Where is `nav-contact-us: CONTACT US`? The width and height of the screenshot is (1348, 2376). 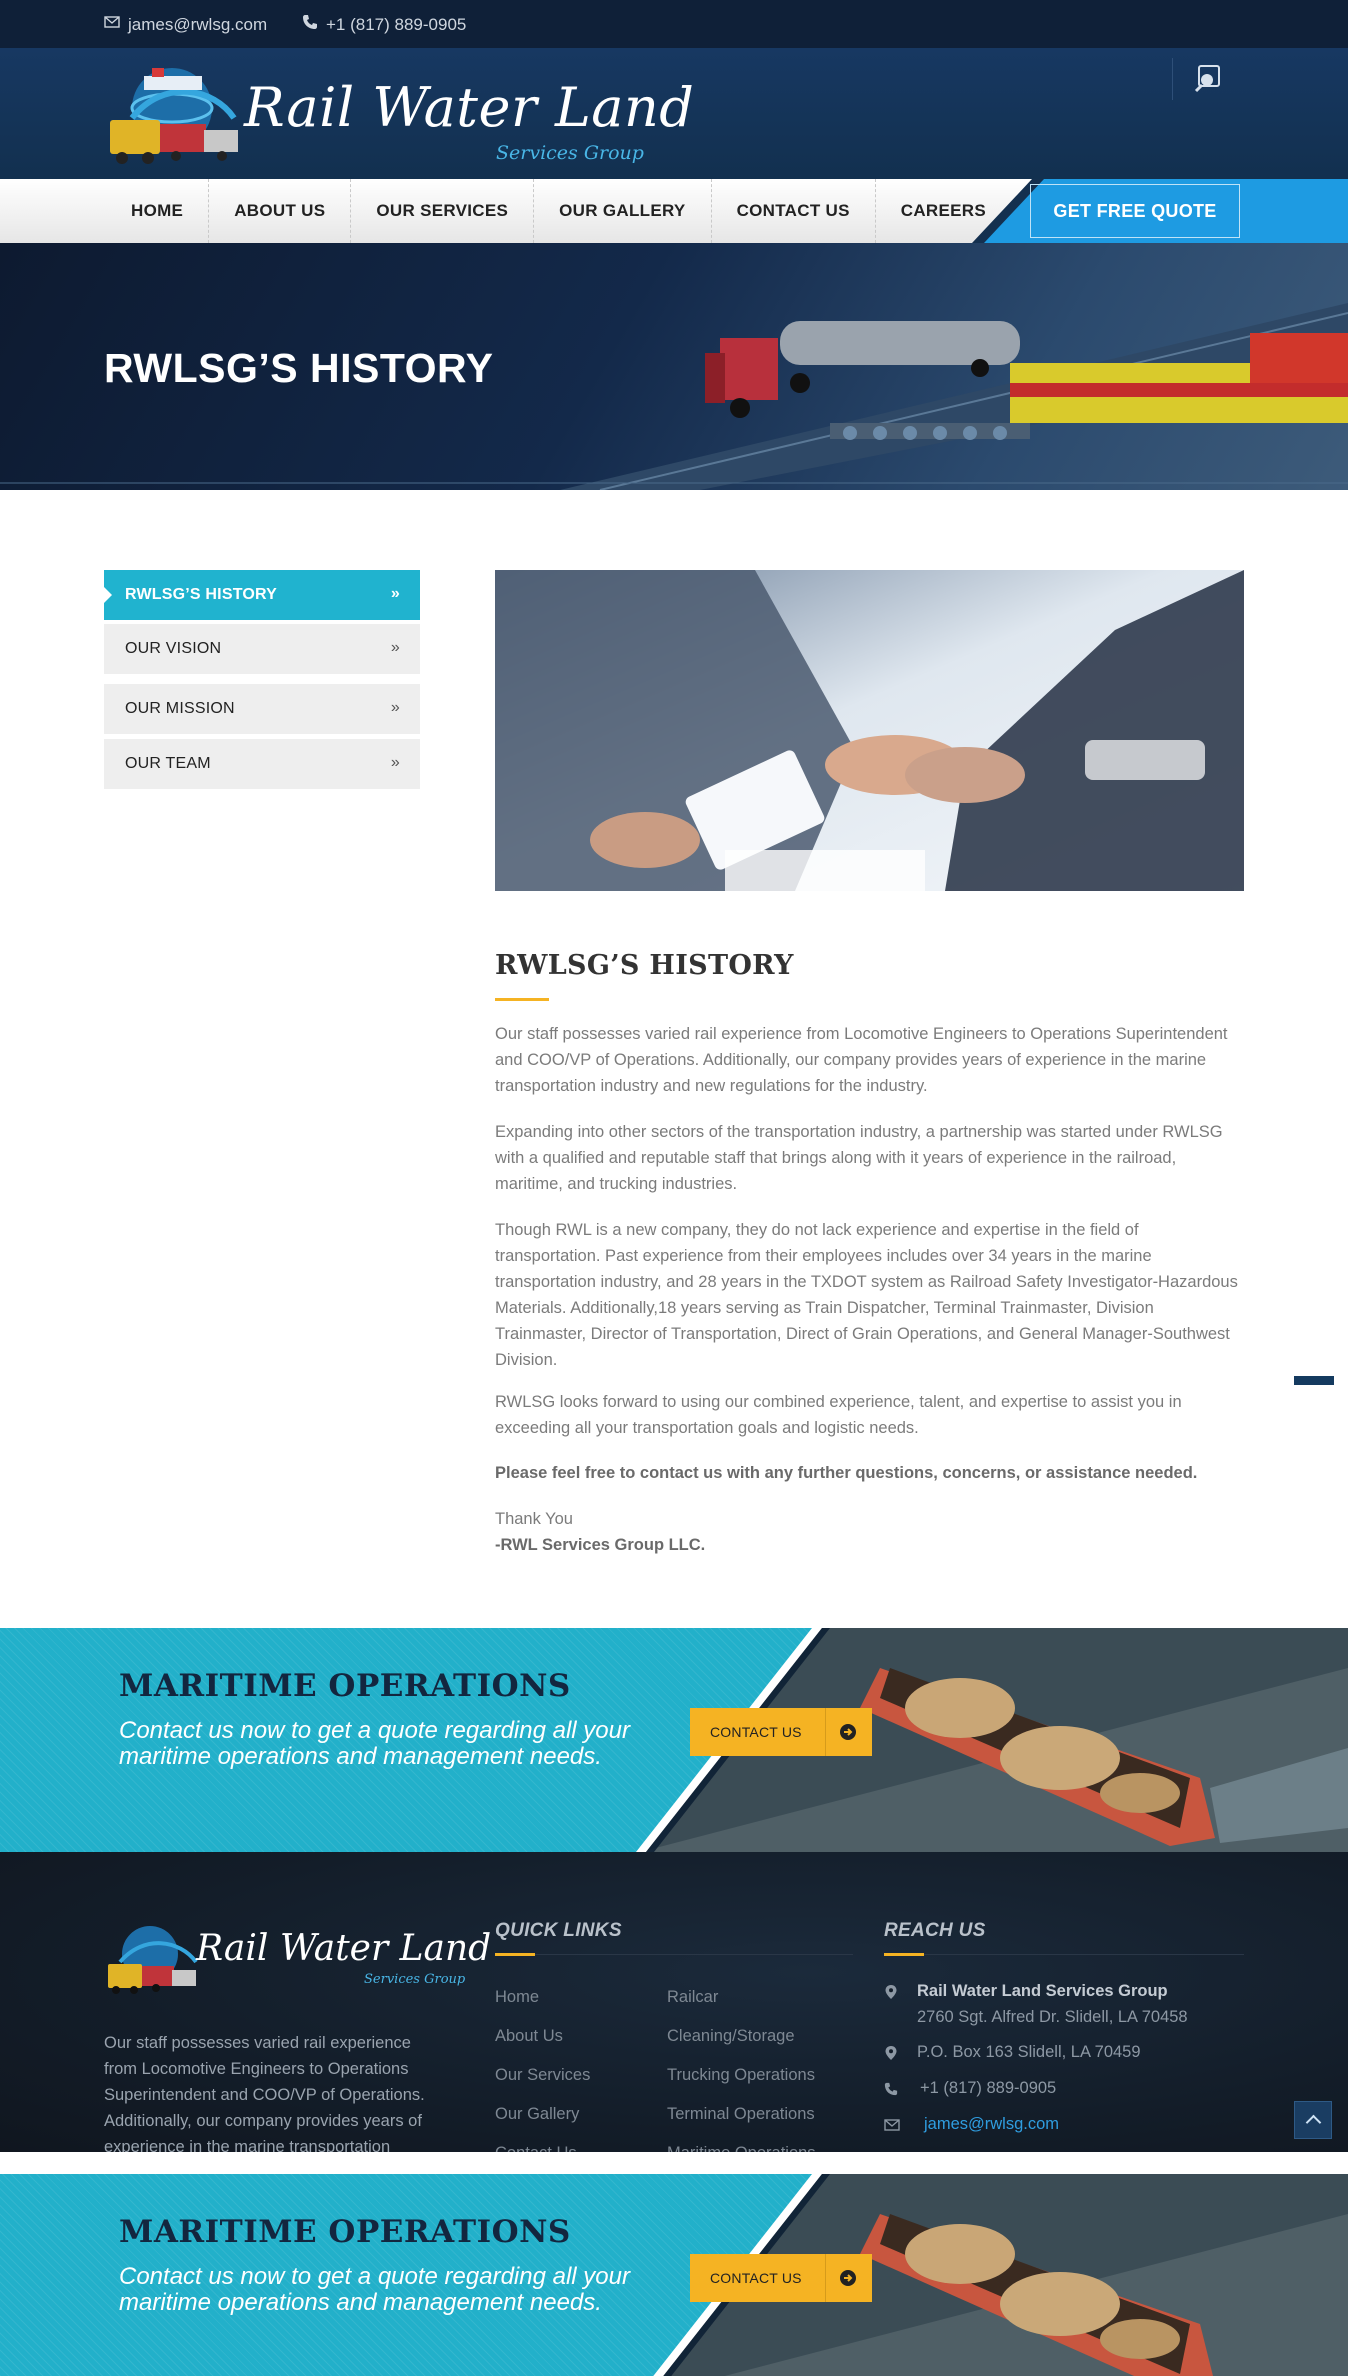 nav-contact-us: CONTACT US is located at coordinates (794, 211).